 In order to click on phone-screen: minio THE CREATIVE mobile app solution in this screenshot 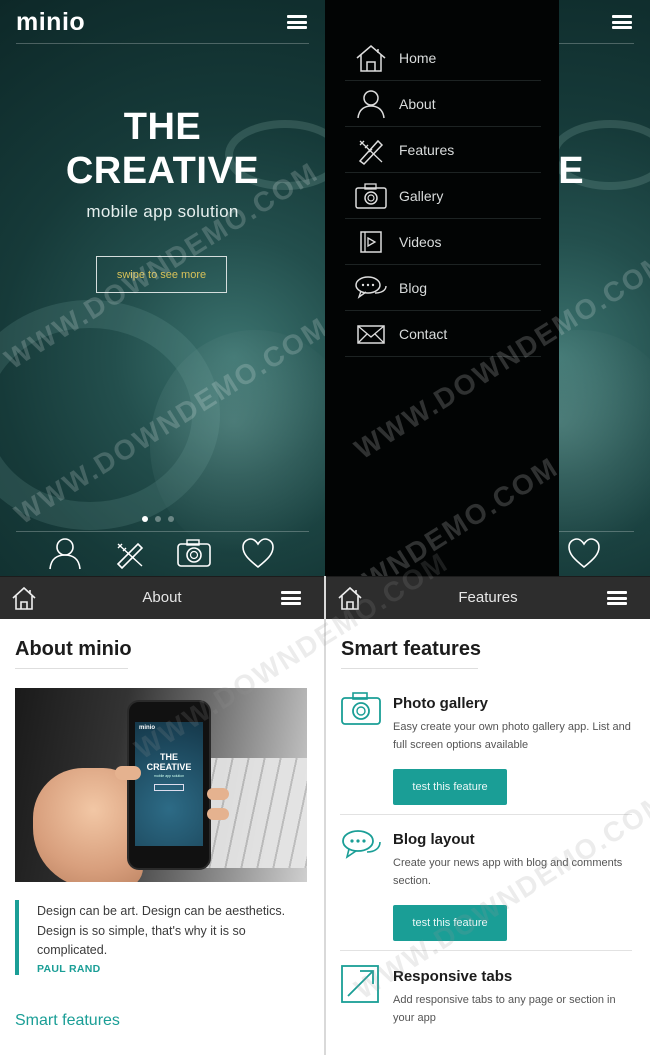, I will do `click(169, 784)`.